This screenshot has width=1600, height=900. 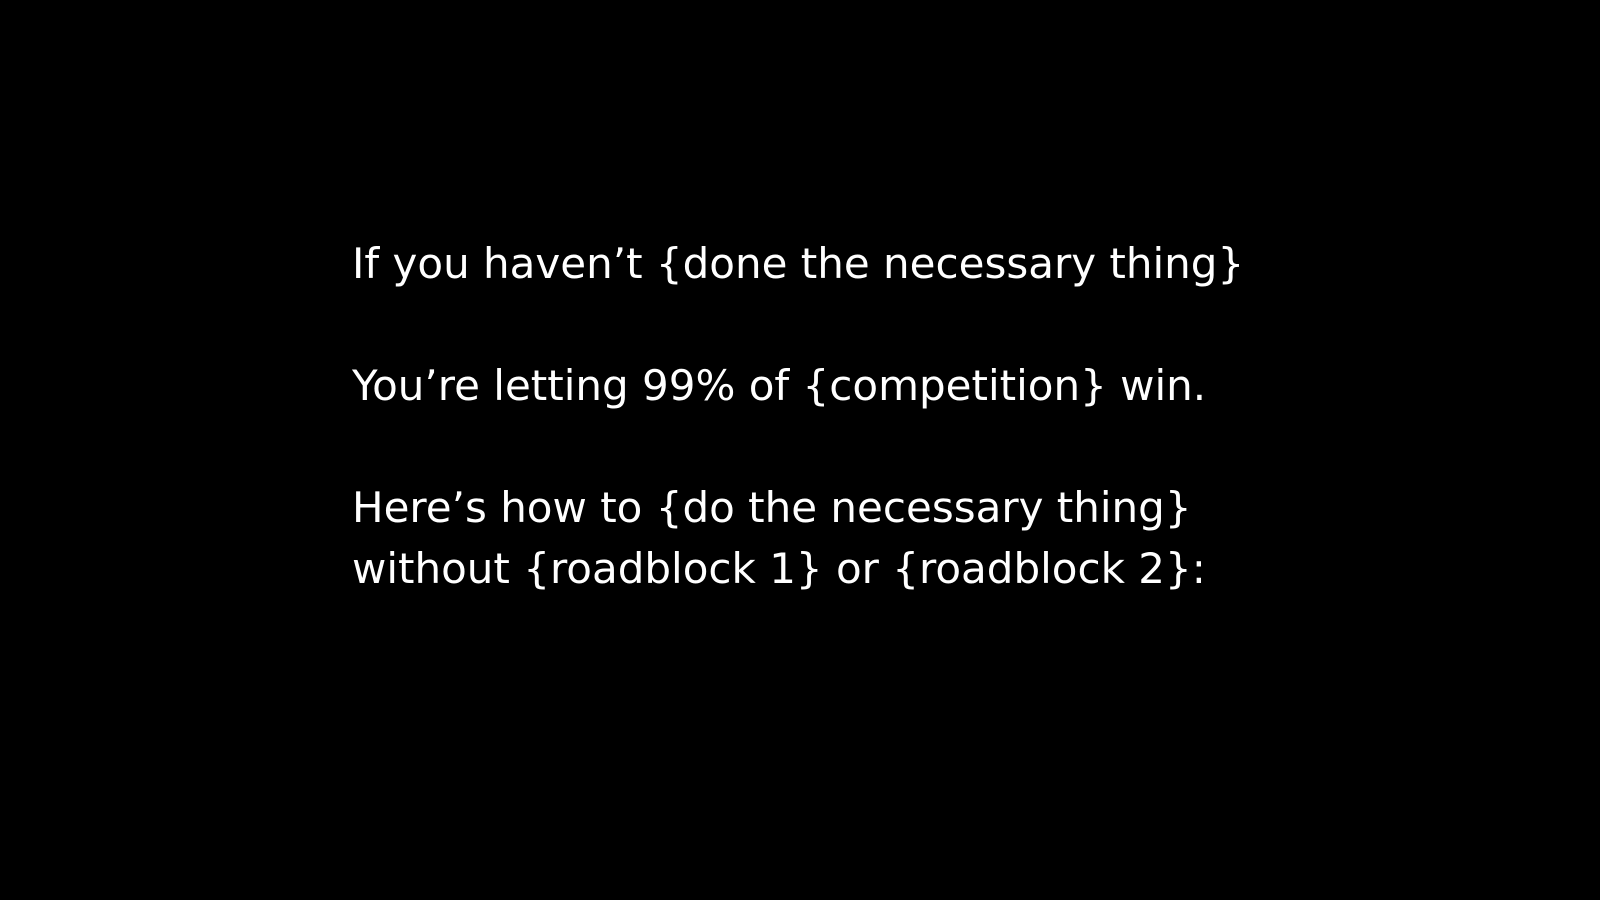 I want to click on text-line-3: Here’s how to {do the necessary thing}, so click(x=772, y=507).